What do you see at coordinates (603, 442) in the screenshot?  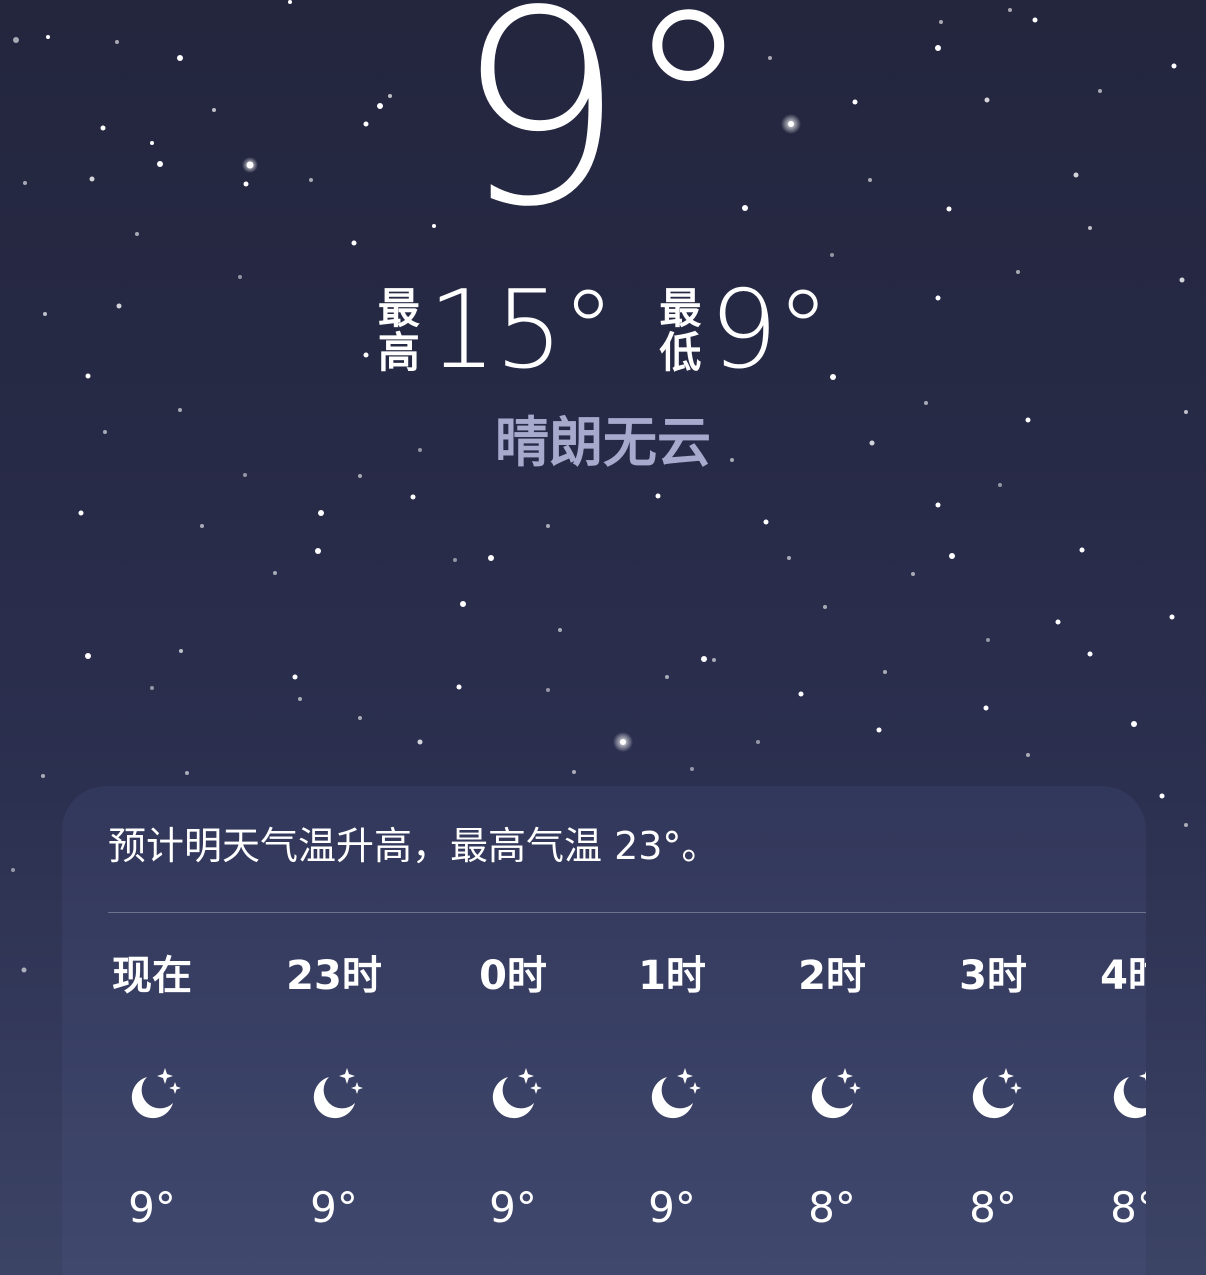 I see `weather-condition: 晴朗无云` at bounding box center [603, 442].